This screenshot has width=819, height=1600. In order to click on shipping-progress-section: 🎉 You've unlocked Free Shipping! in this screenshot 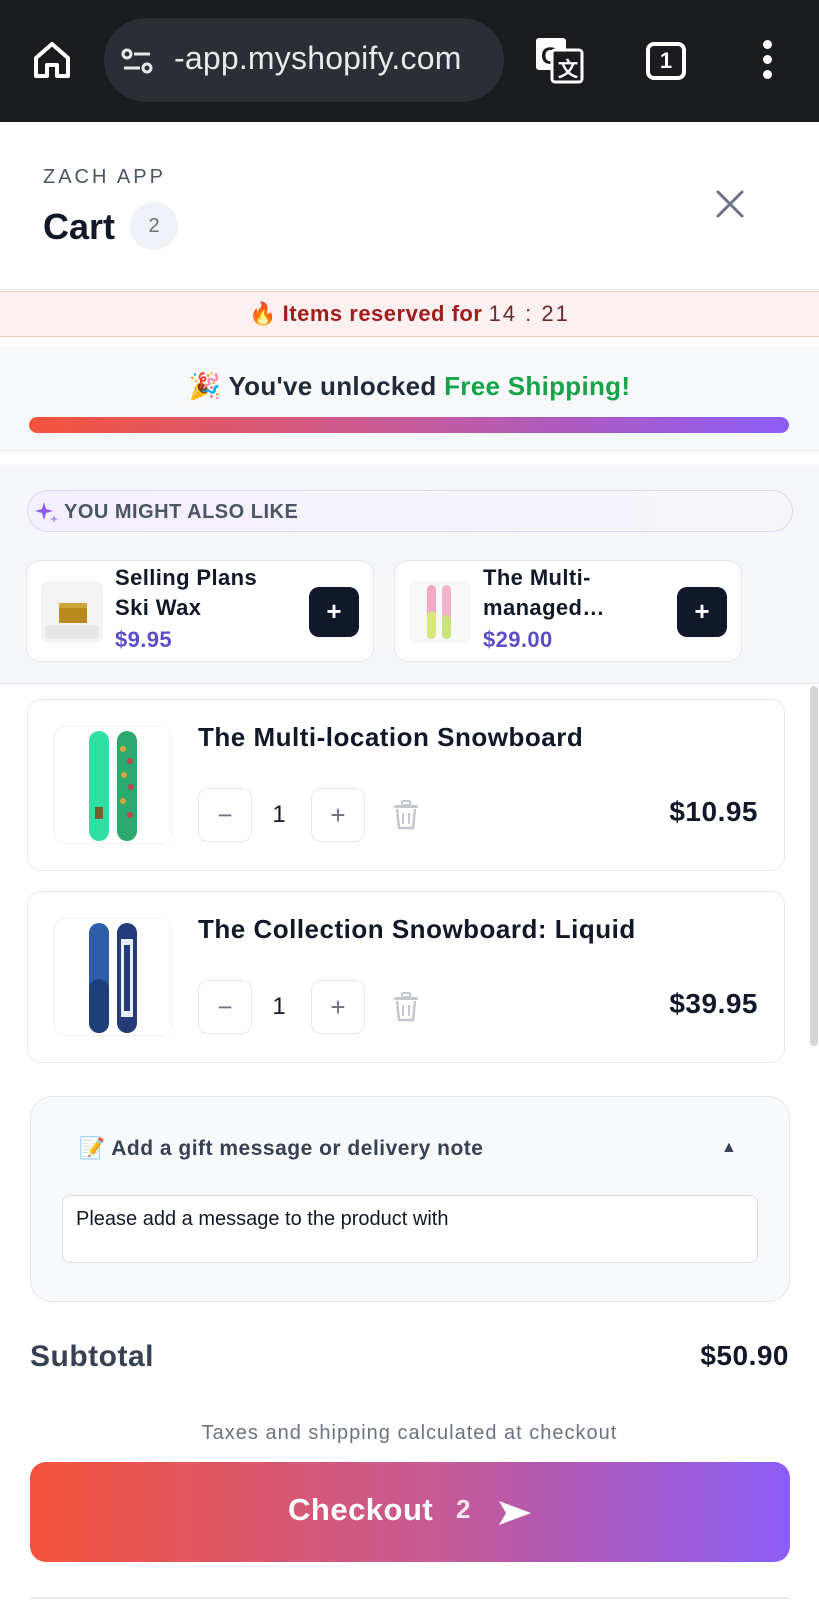, I will do `click(409, 399)`.